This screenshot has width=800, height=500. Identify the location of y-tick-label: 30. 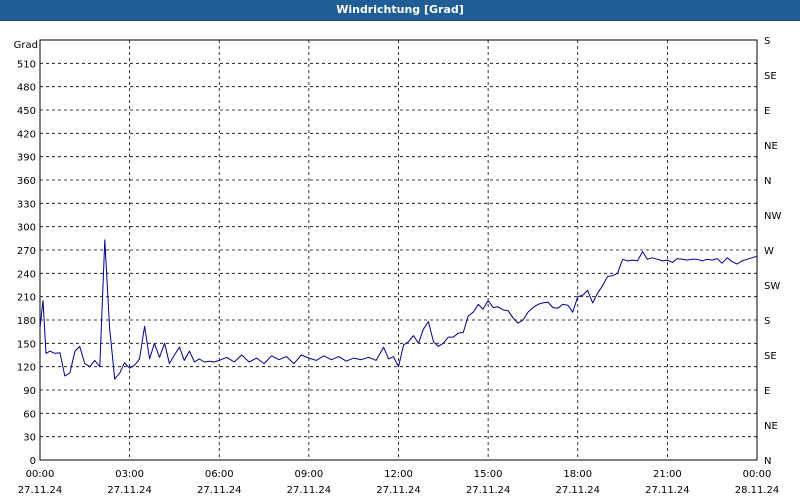
(29, 438).